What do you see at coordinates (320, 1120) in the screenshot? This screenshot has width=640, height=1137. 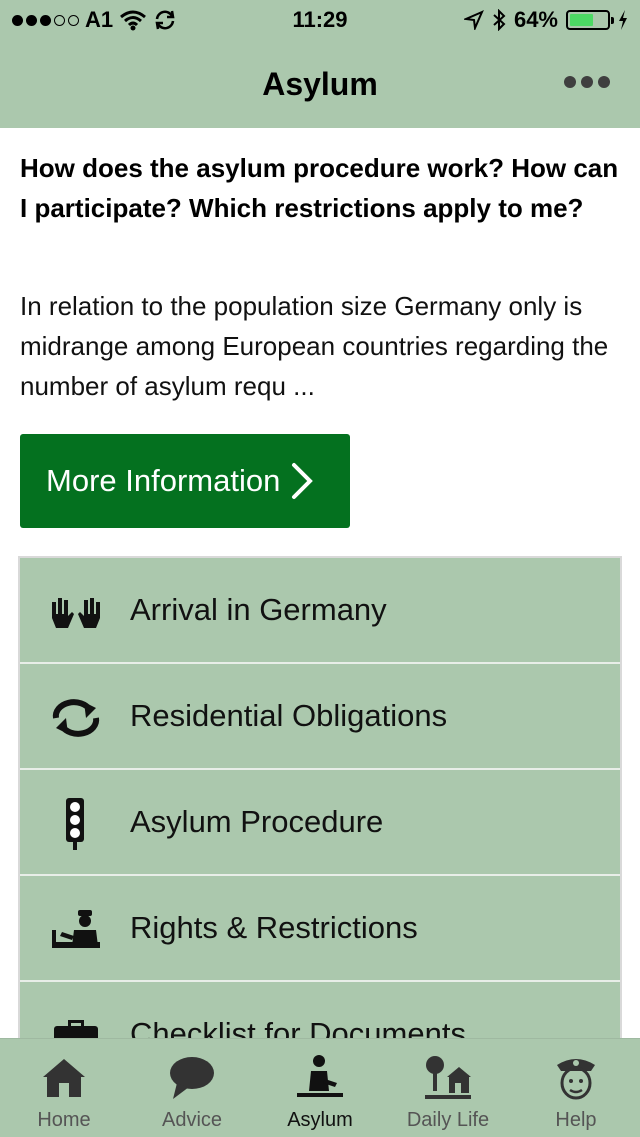 I see `tab-label: Asylum` at bounding box center [320, 1120].